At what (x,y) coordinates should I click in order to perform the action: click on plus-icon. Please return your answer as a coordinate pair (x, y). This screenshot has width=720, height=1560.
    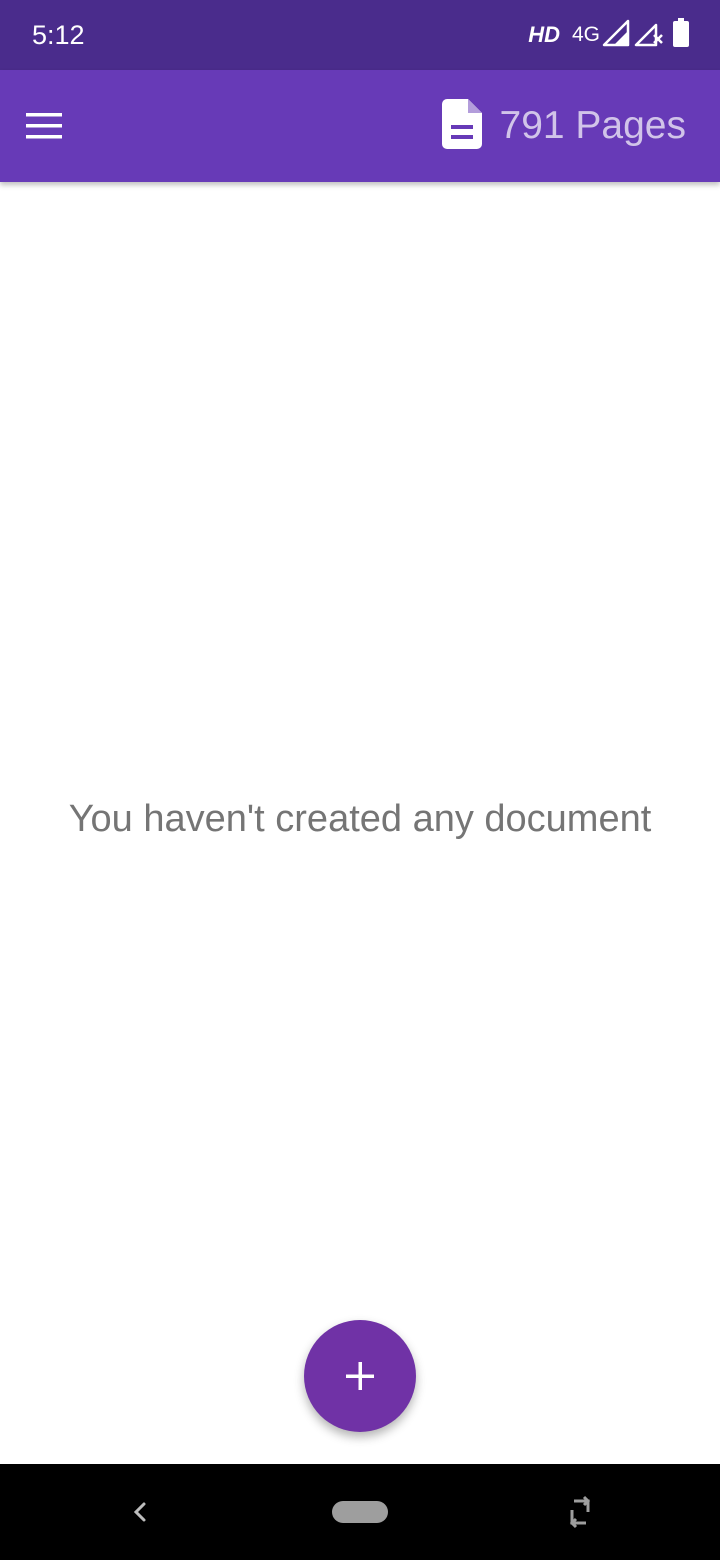
    Looking at the image, I should click on (360, 1376).